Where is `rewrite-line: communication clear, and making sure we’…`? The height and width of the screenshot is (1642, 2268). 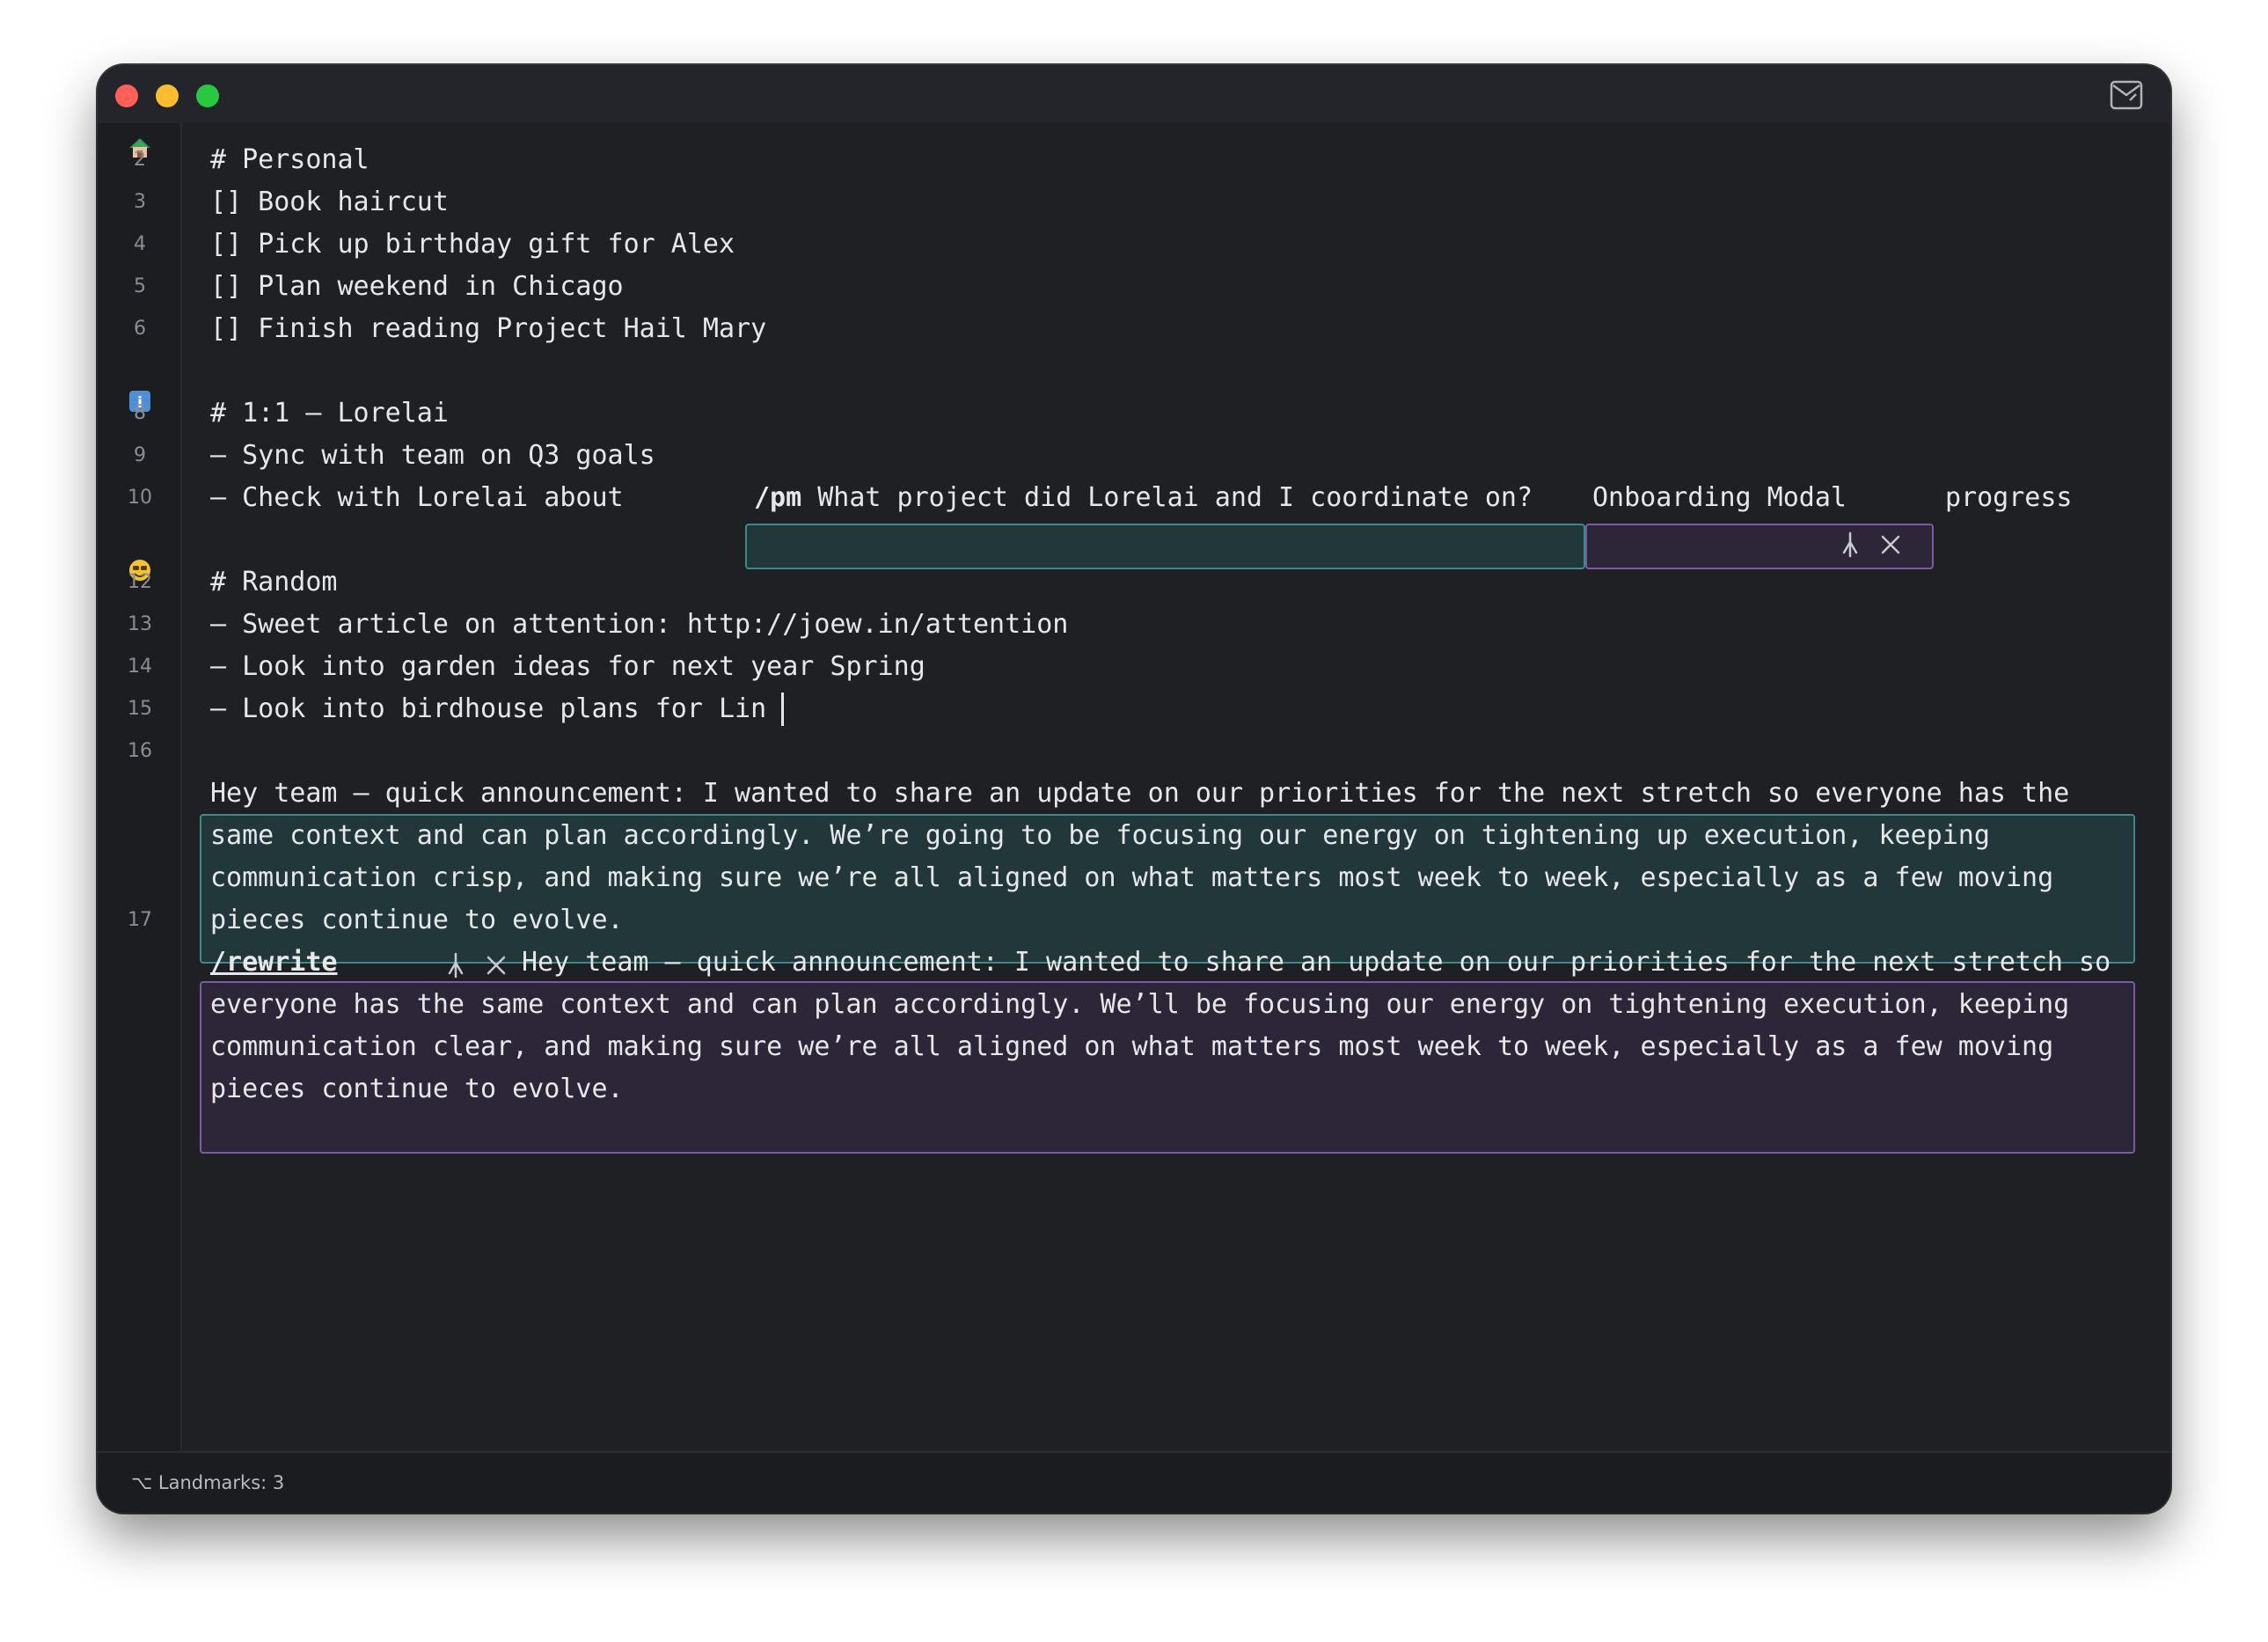
rewrite-line: communication clear, and making sure we’… is located at coordinates (1132, 1047).